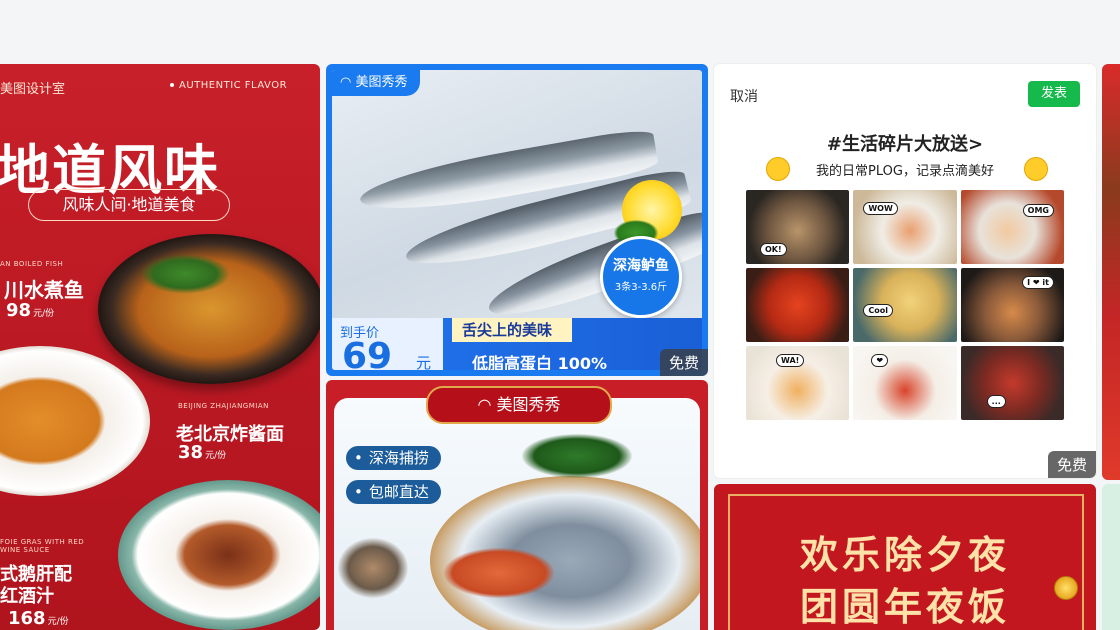 The height and width of the screenshot is (630, 1120). Describe the element at coordinates (393, 458) in the screenshot. I see `feature-chip: 深海捕捞` at that location.